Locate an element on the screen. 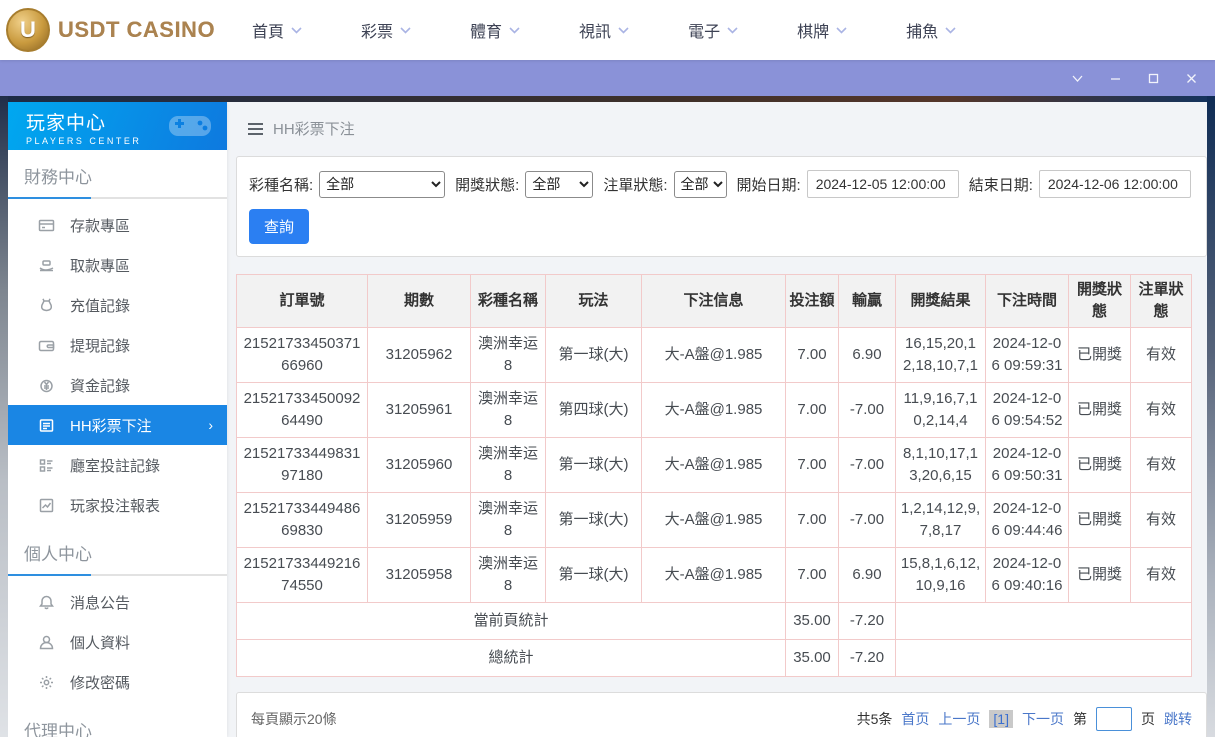  total-summary-row: 總統計 35.00 -7.20 is located at coordinates (714, 657).